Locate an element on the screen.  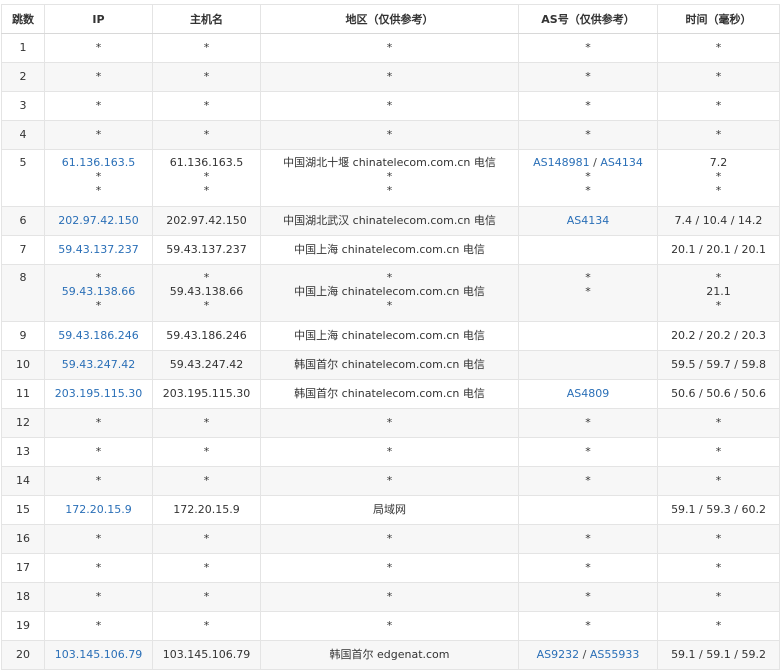
hostname-text: 59.43.186.246 is located at coordinates (206, 335).